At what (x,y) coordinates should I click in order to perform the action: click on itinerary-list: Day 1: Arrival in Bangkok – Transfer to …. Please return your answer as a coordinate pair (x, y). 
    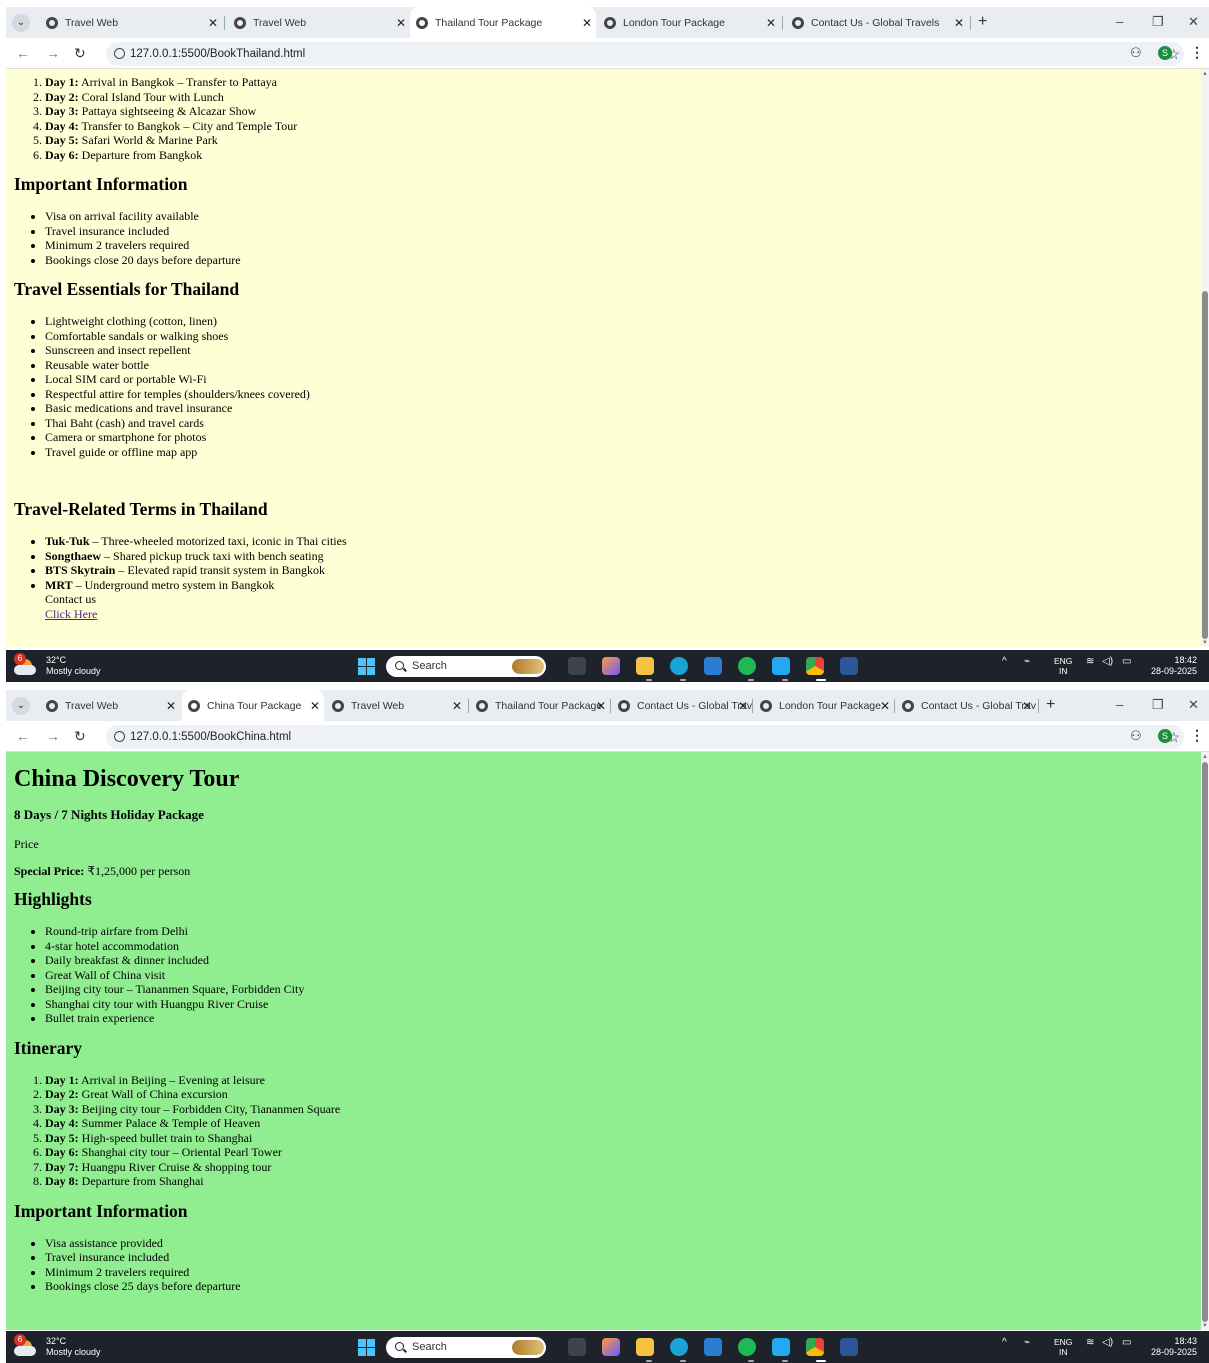
    Looking at the image, I should click on (607, 118).